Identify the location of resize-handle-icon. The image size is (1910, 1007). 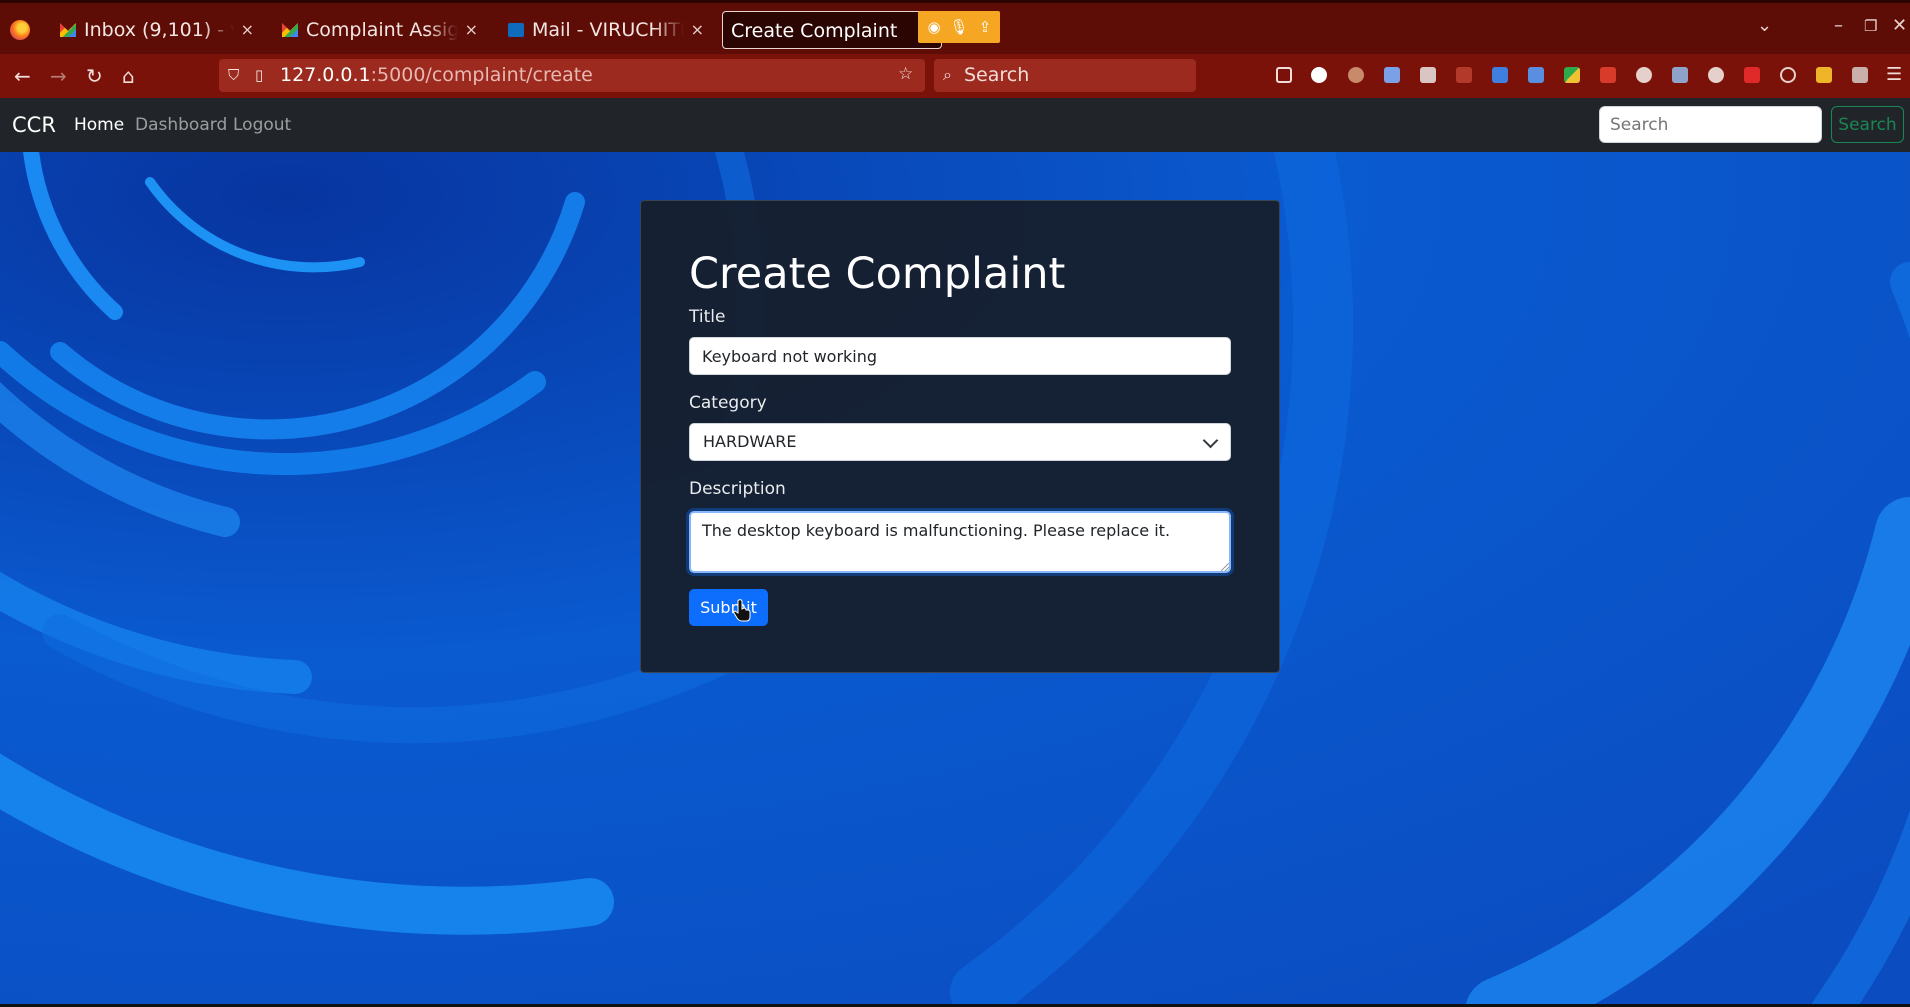
(1225, 567).